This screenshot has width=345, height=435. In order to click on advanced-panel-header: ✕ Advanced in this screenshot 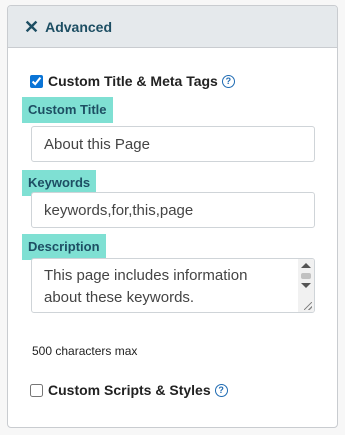, I will do `click(172, 27)`.